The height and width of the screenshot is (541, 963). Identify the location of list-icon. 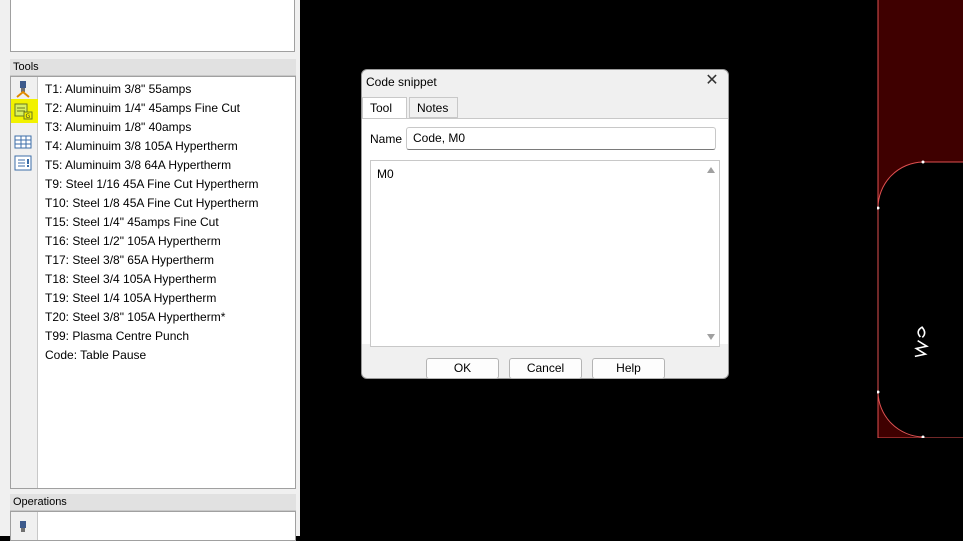
(23, 163).